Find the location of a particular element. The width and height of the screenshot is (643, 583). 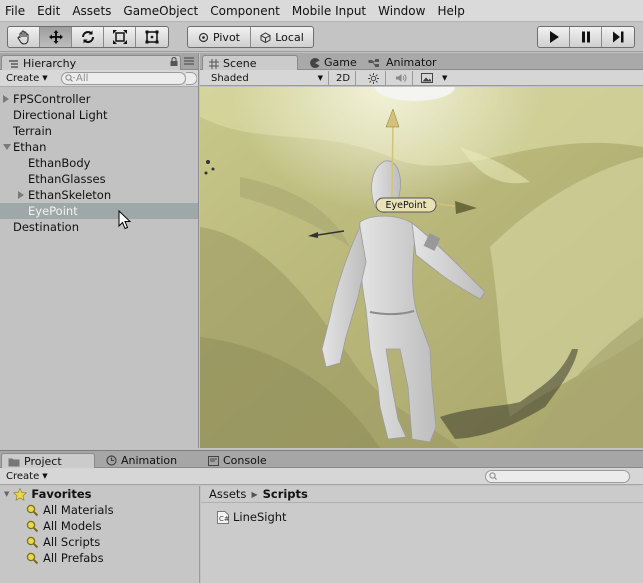

scale-tool-button is located at coordinates (120, 37).